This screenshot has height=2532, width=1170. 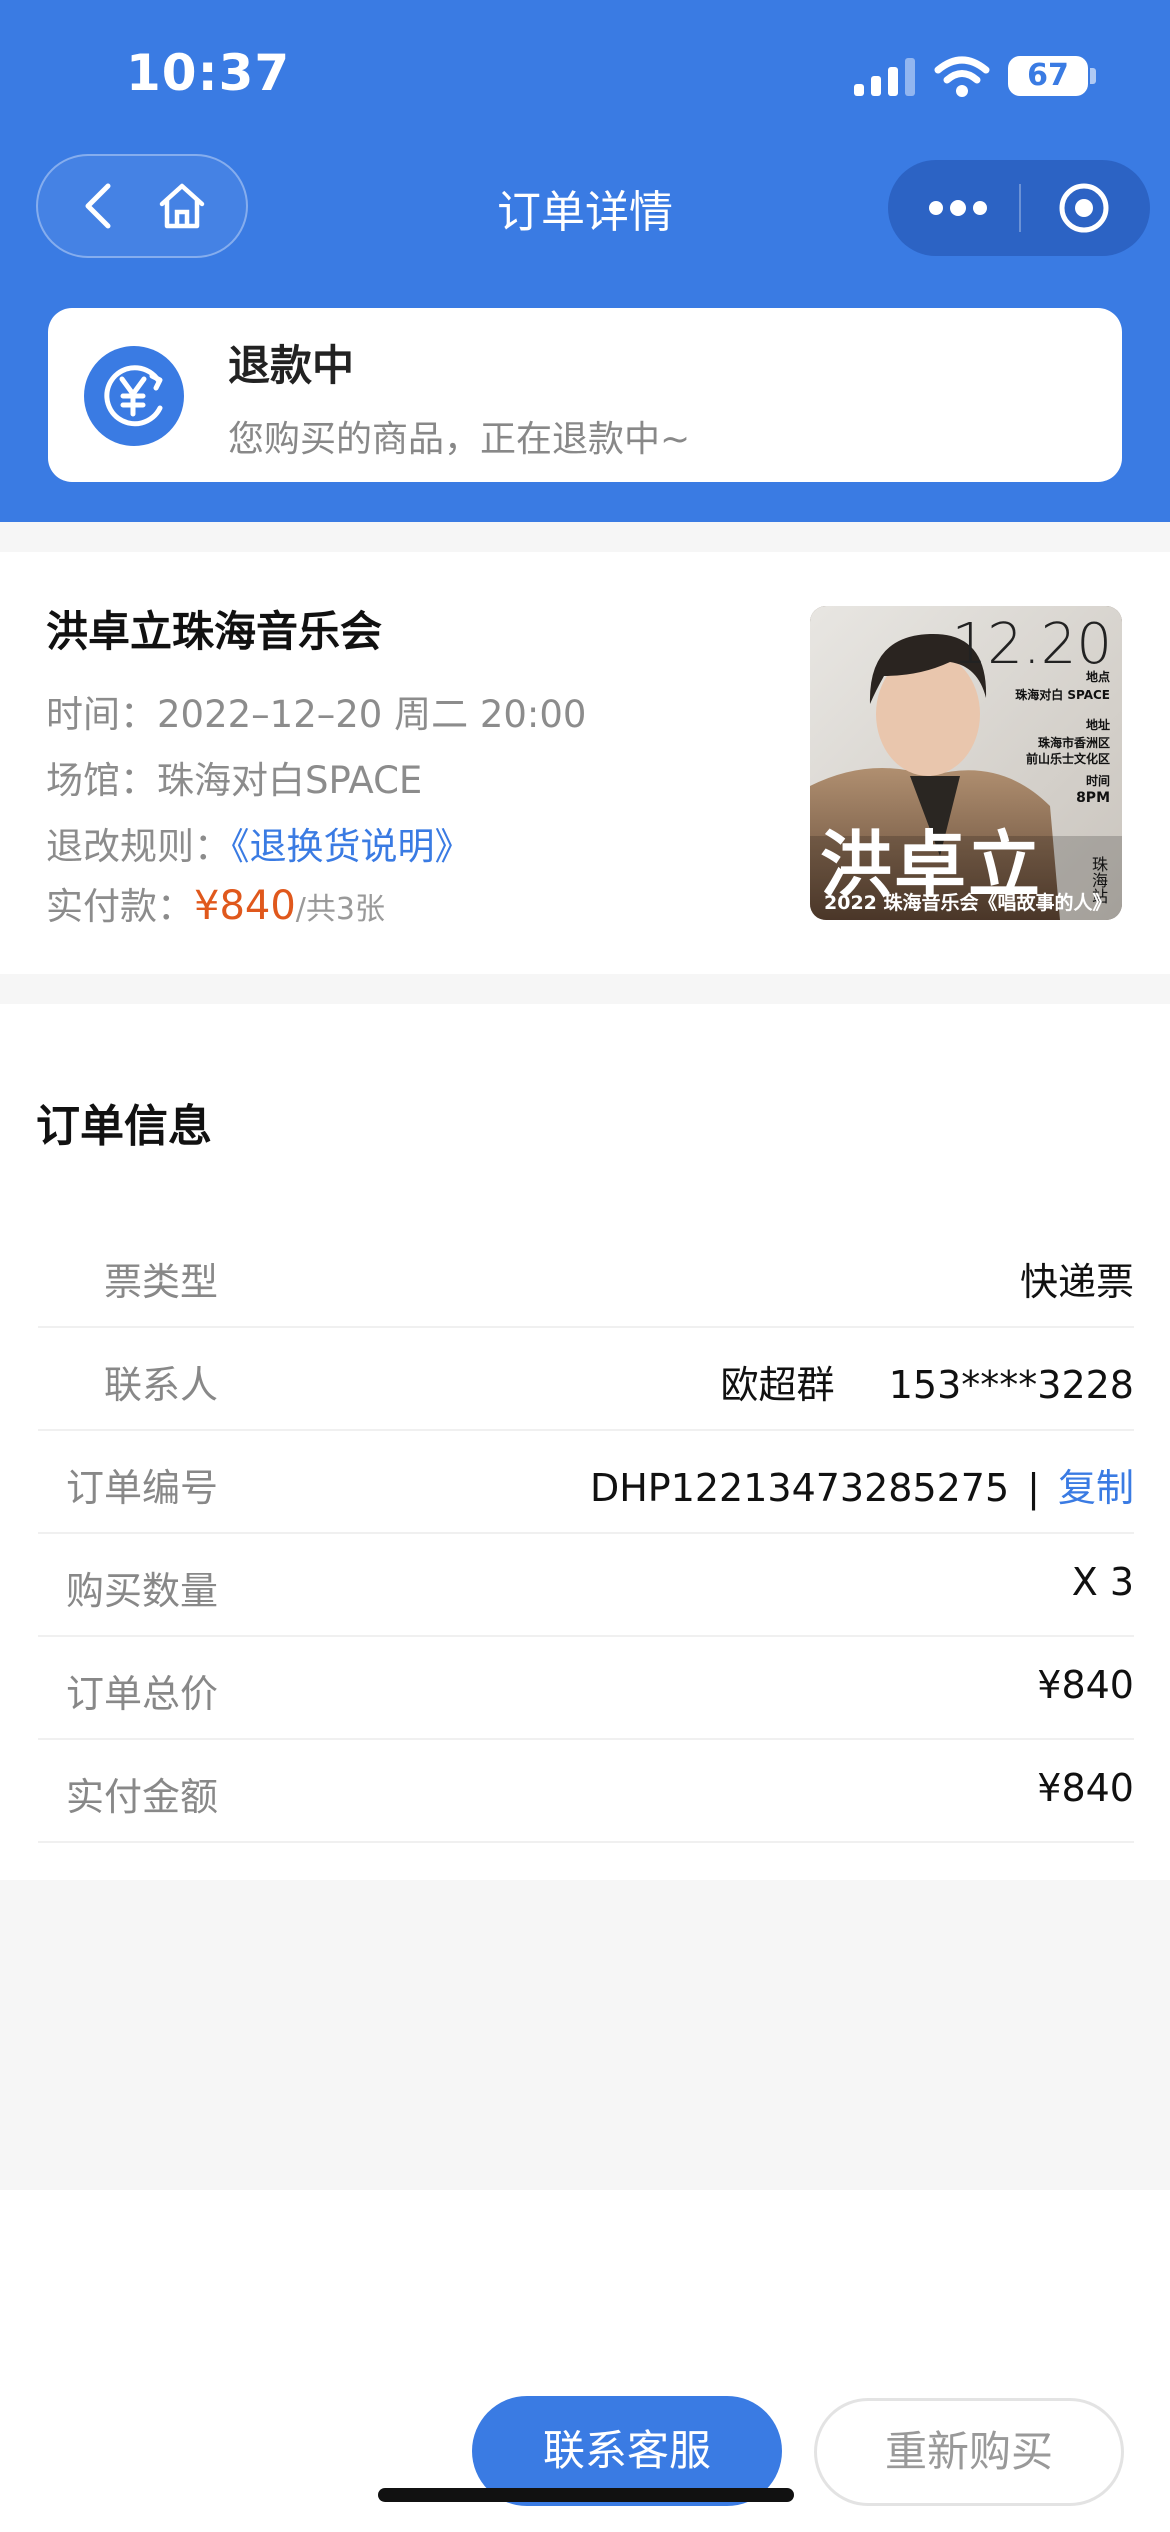 What do you see at coordinates (214, 631) in the screenshot?
I see `event-name: 洪卓立珠海音乐会` at bounding box center [214, 631].